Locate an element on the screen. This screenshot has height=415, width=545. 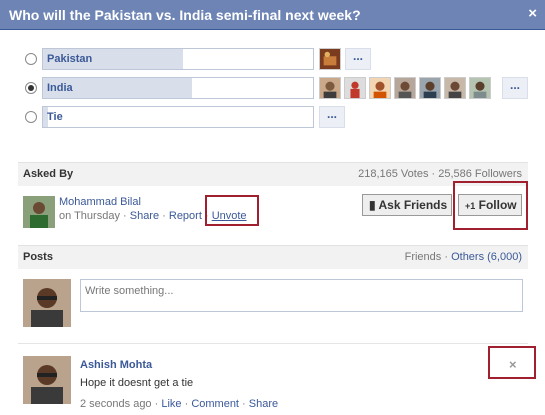
option-field-india: India is located at coordinates (178, 88).